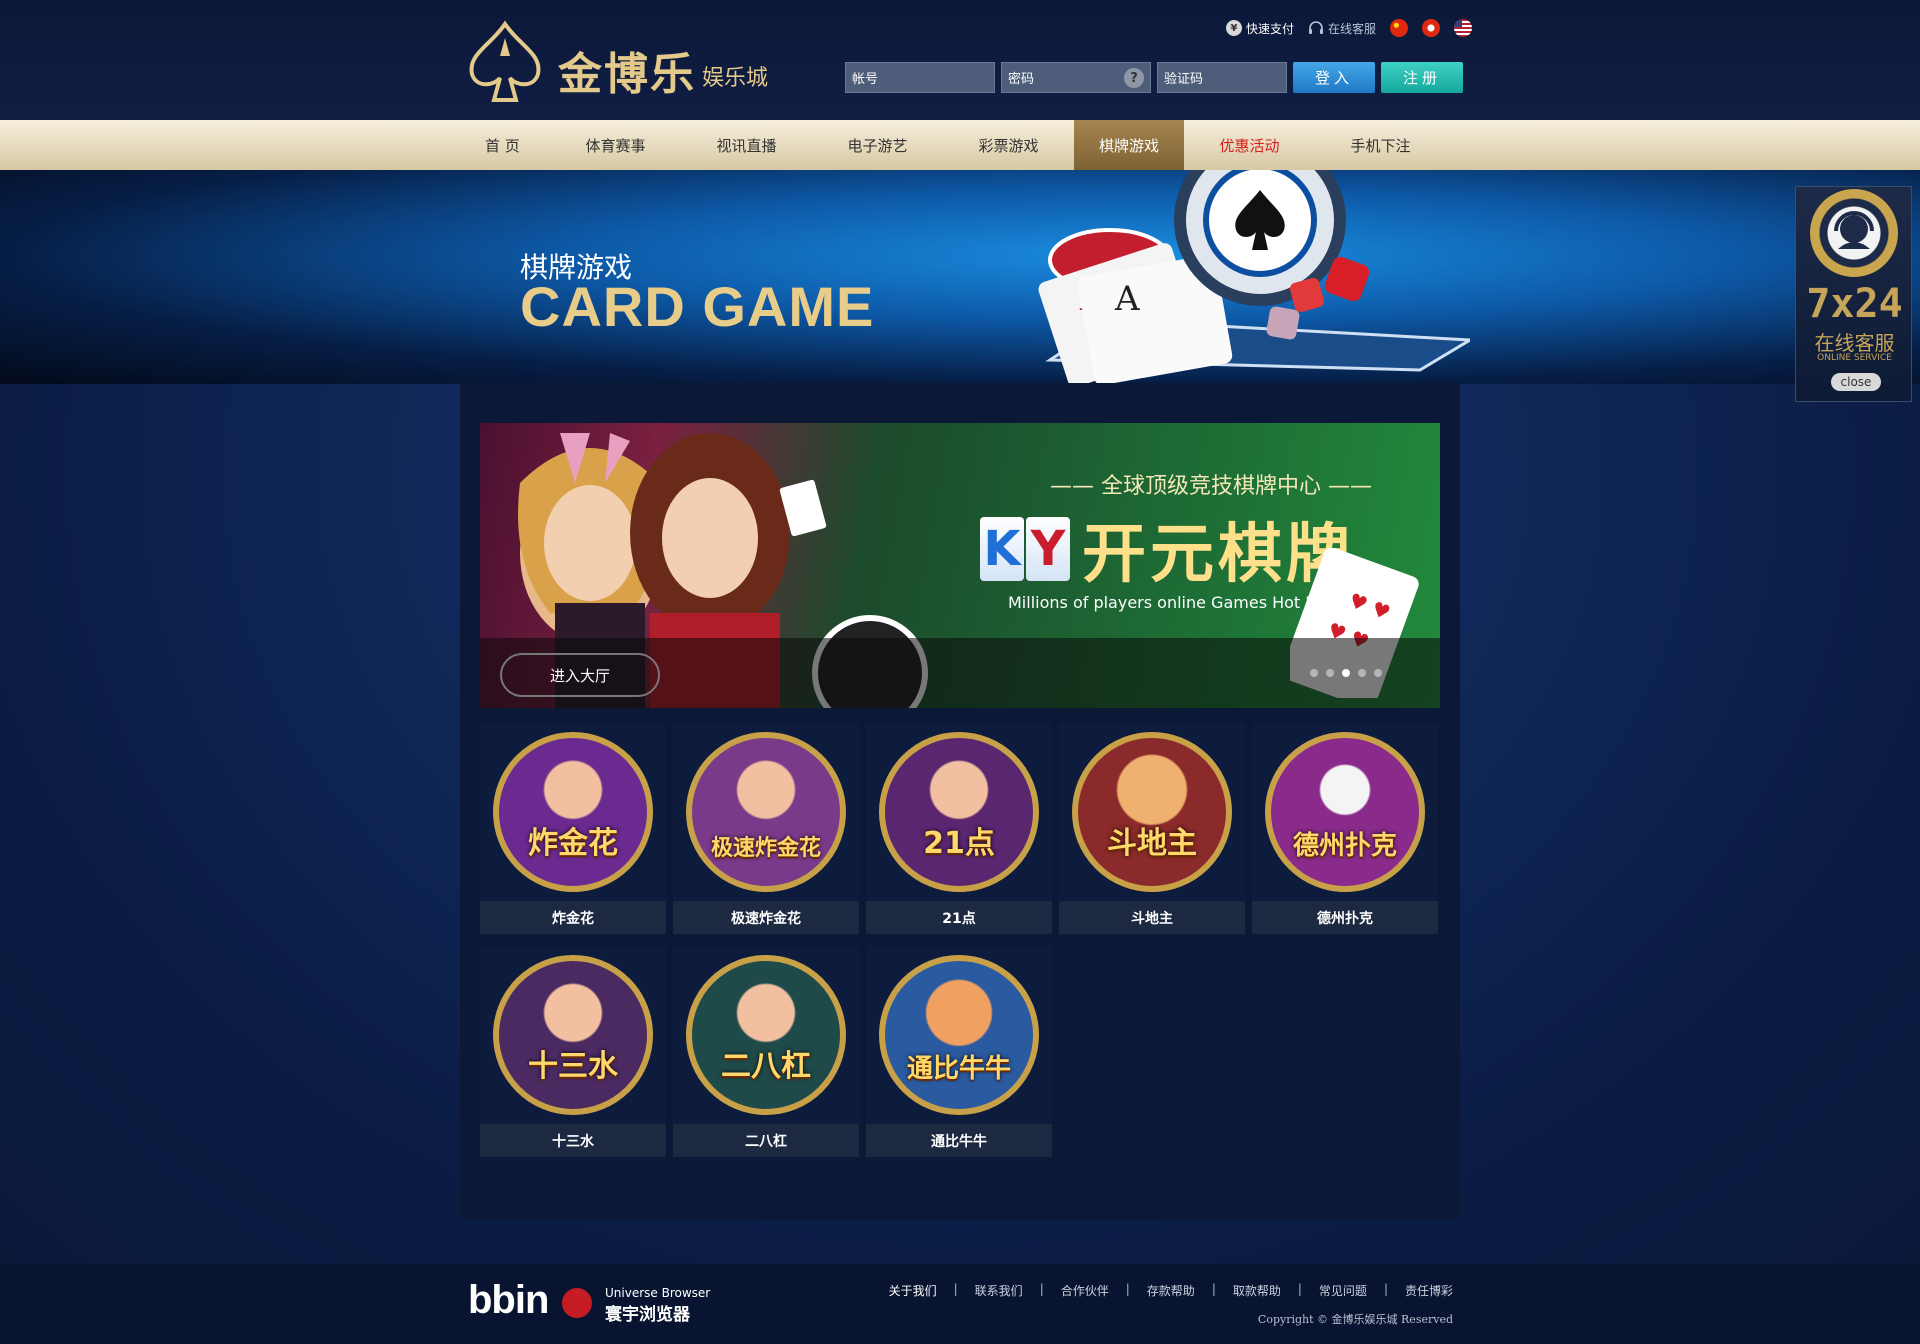  Describe the element at coordinates (627, 74) in the screenshot. I see `logo-main-text: 金博乐` at that location.